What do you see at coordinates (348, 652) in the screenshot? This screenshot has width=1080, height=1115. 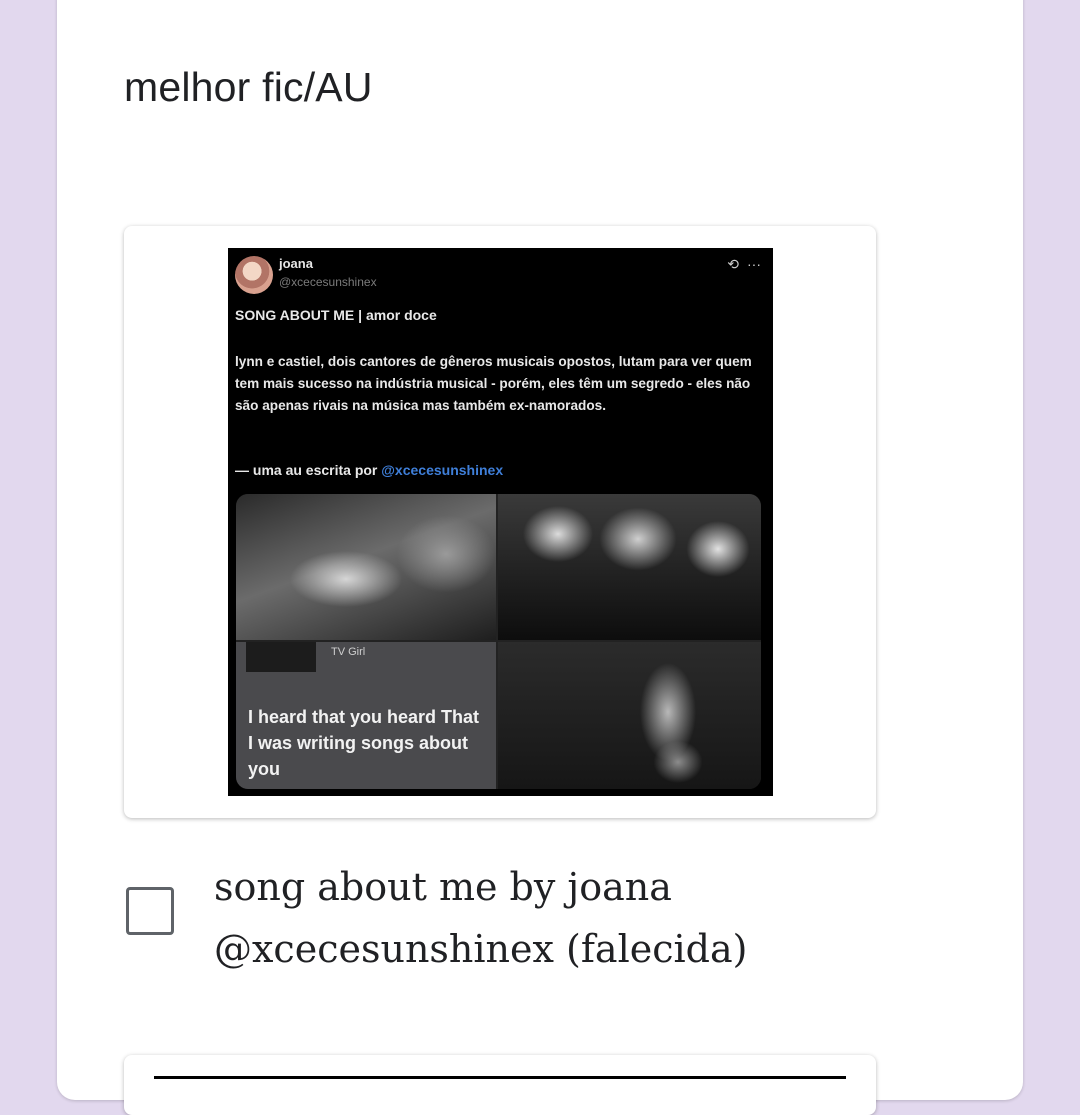 I see `lyrics-artist: TV Girl` at bounding box center [348, 652].